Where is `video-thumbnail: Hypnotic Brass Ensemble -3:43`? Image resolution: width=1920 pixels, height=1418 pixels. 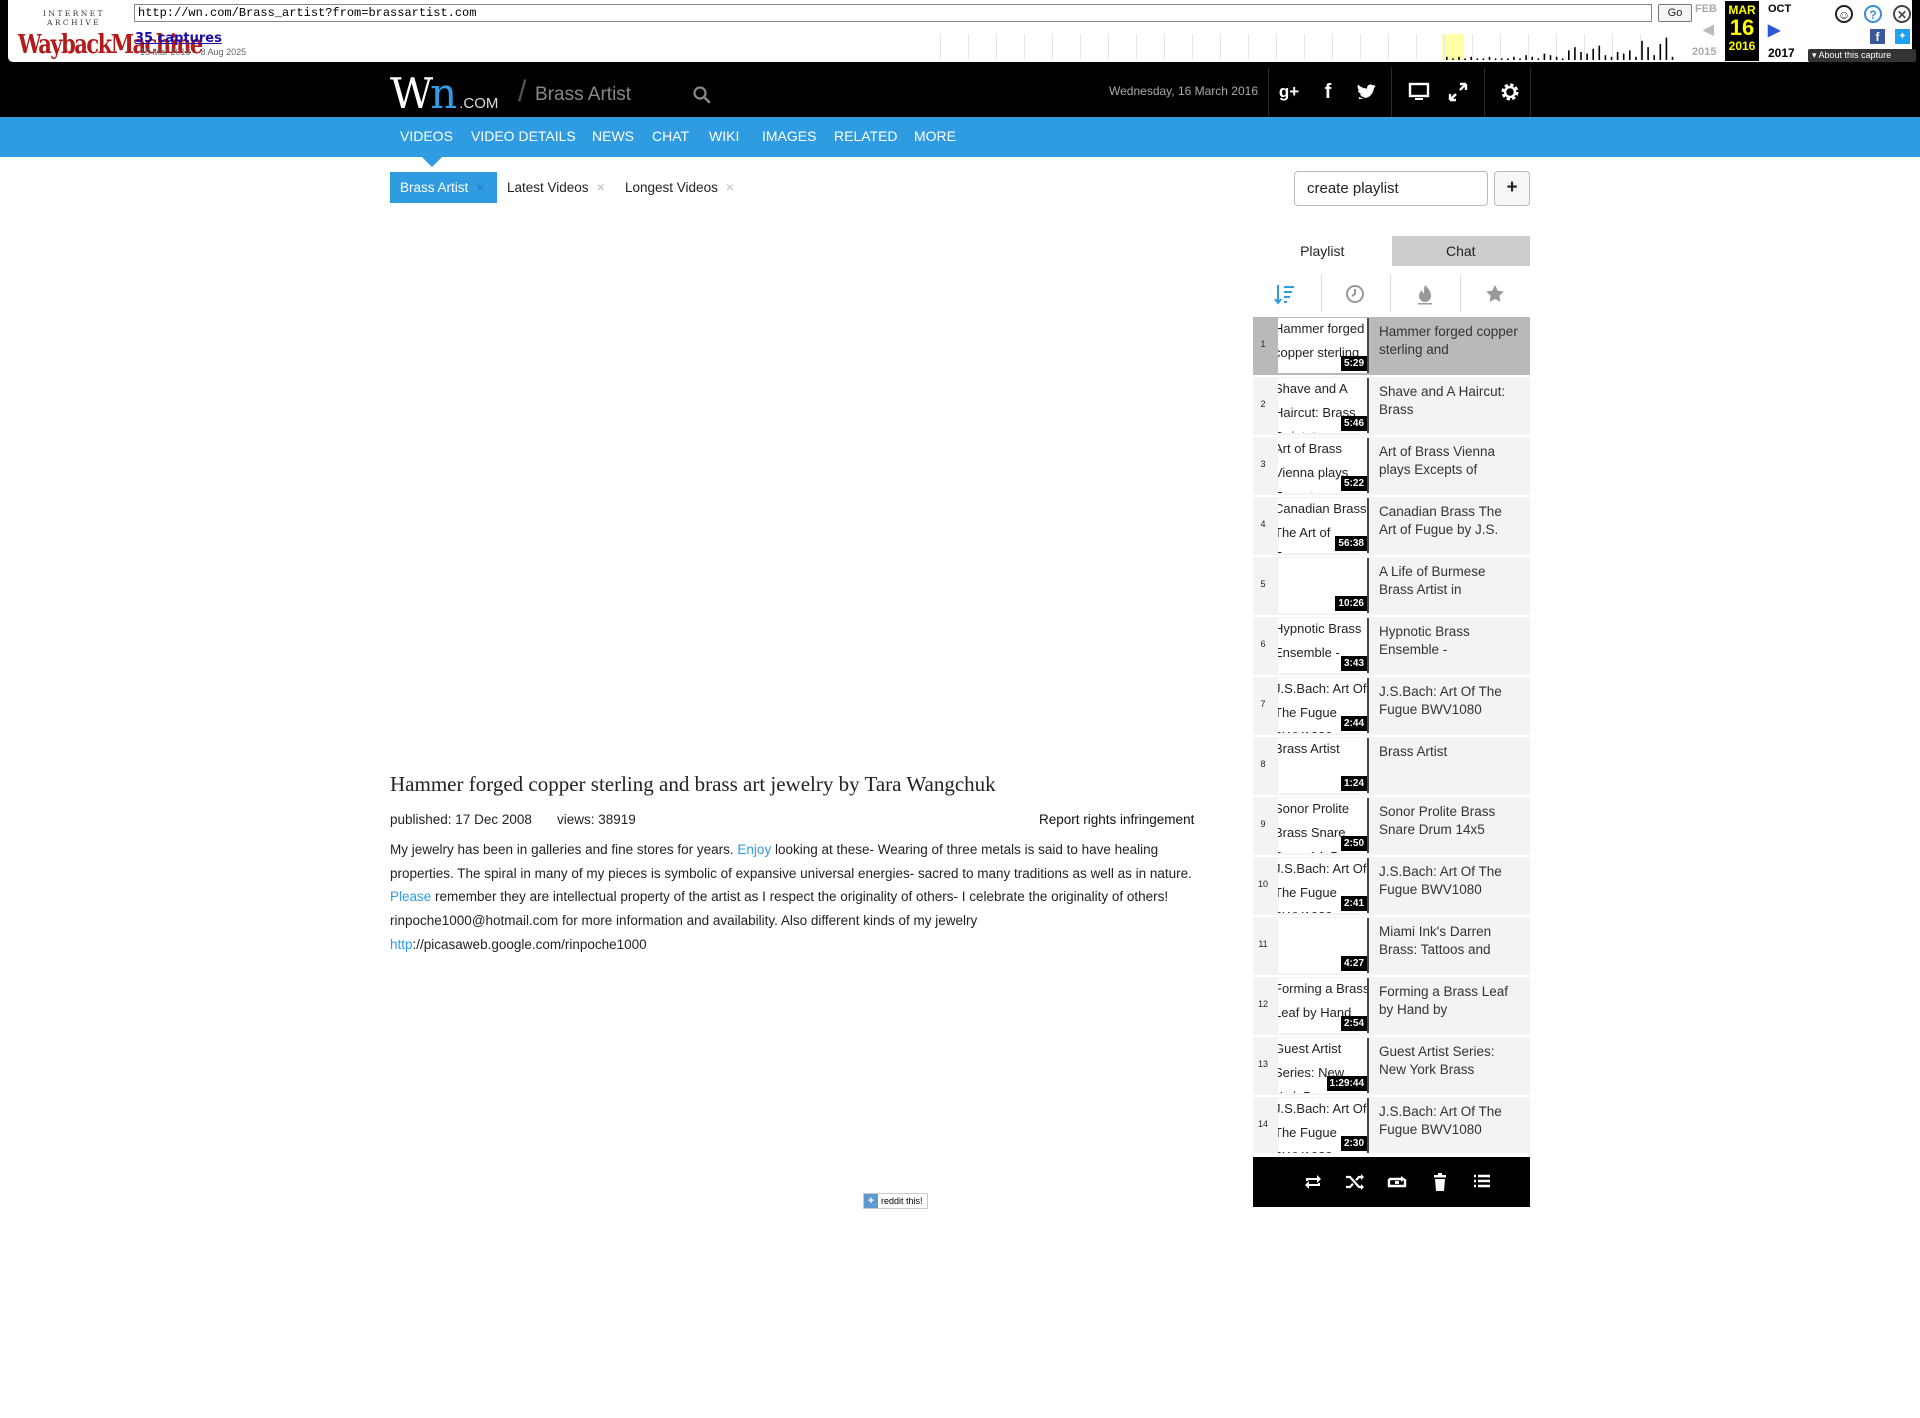 video-thumbnail: Hypnotic Brass Ensemble -3:43 is located at coordinates (1323, 645).